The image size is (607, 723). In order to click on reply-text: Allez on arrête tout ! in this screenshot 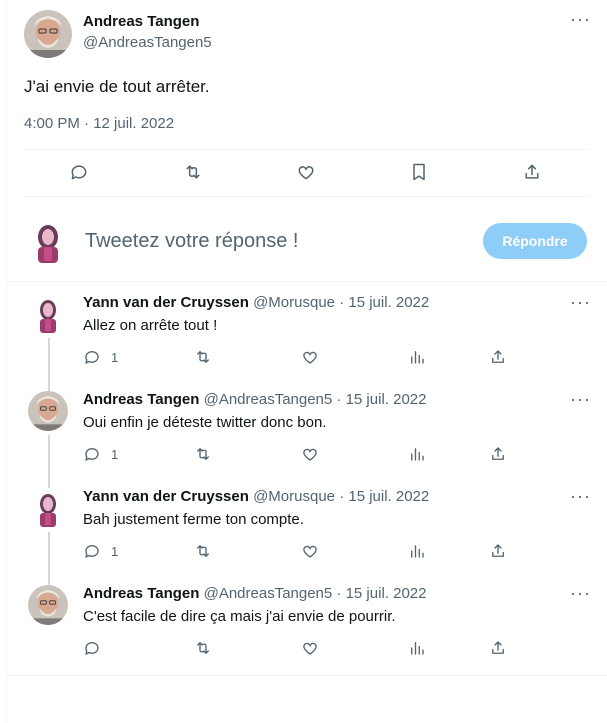, I will do `click(150, 325)`.